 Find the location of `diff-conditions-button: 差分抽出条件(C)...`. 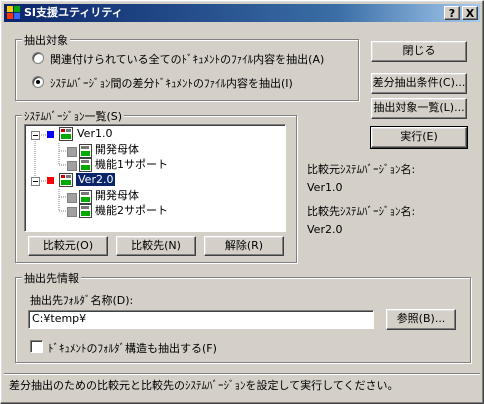

diff-conditions-button: 差分抽出条件(C)... is located at coordinates (419, 83).